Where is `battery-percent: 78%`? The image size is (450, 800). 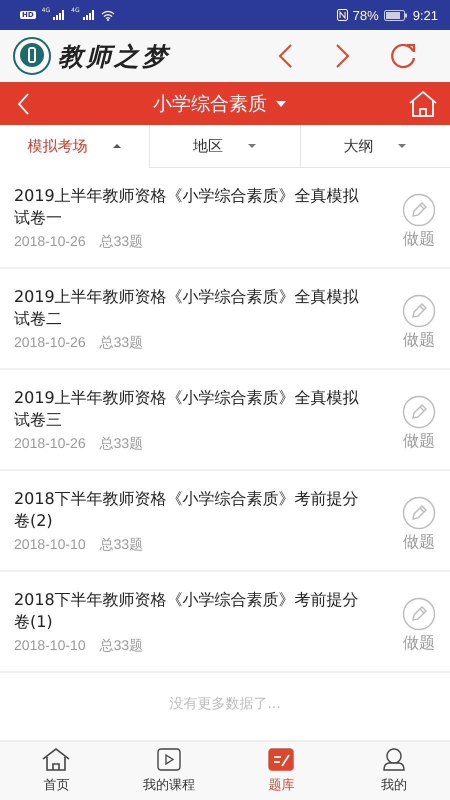
battery-percent: 78% is located at coordinates (365, 15).